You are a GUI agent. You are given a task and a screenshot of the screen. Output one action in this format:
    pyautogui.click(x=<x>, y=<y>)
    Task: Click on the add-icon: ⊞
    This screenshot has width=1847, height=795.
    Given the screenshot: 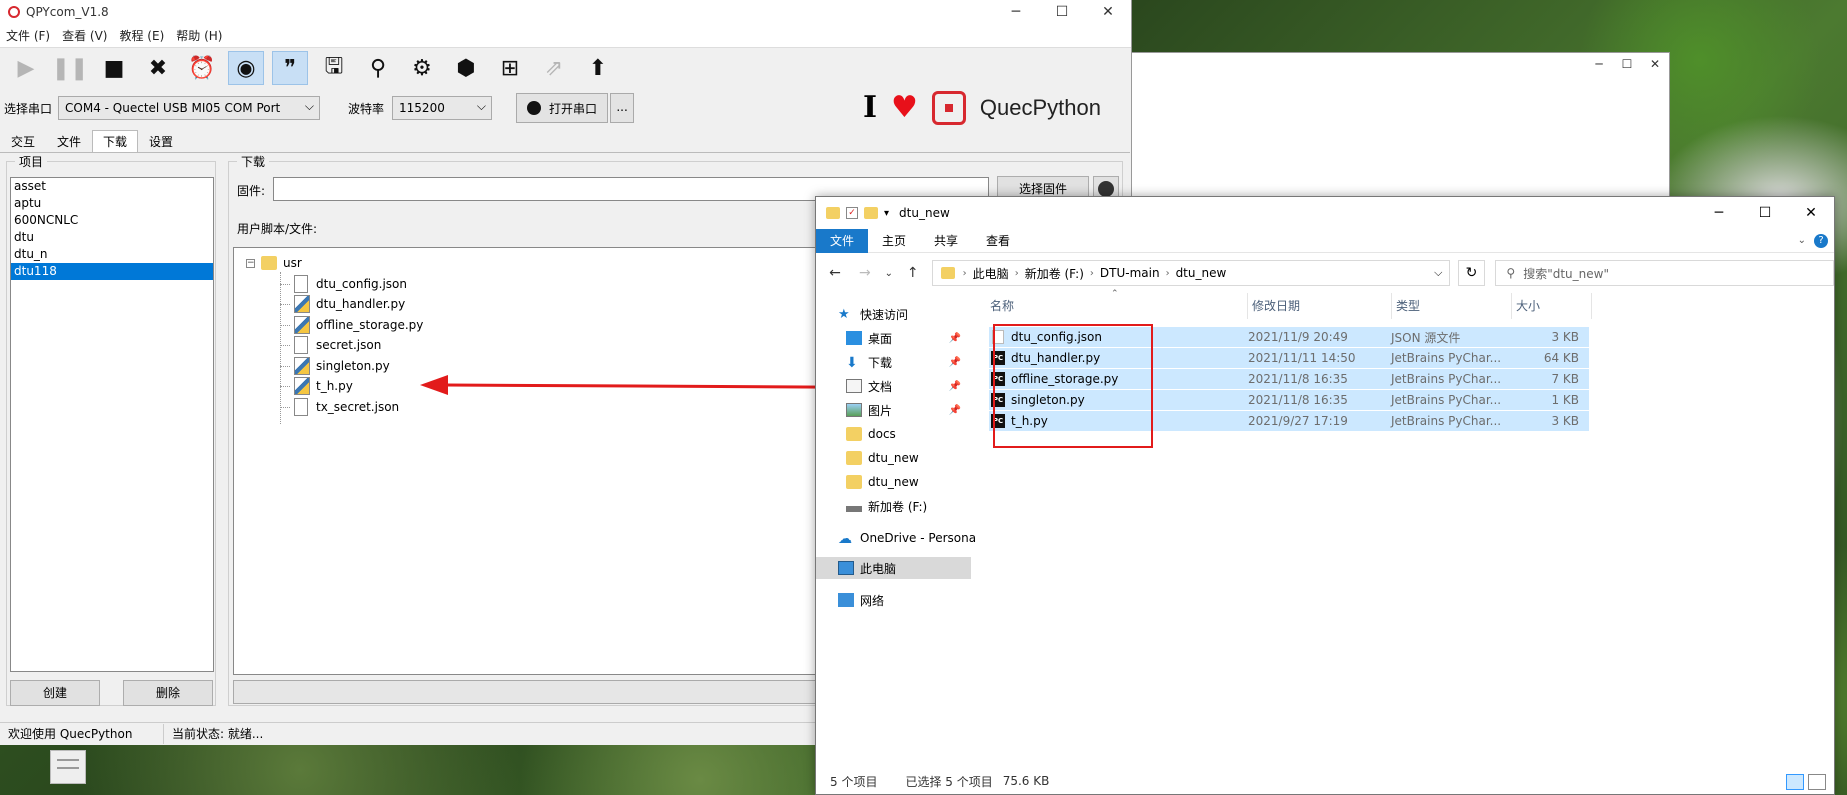 What is the action you would take?
    pyautogui.click(x=510, y=68)
    